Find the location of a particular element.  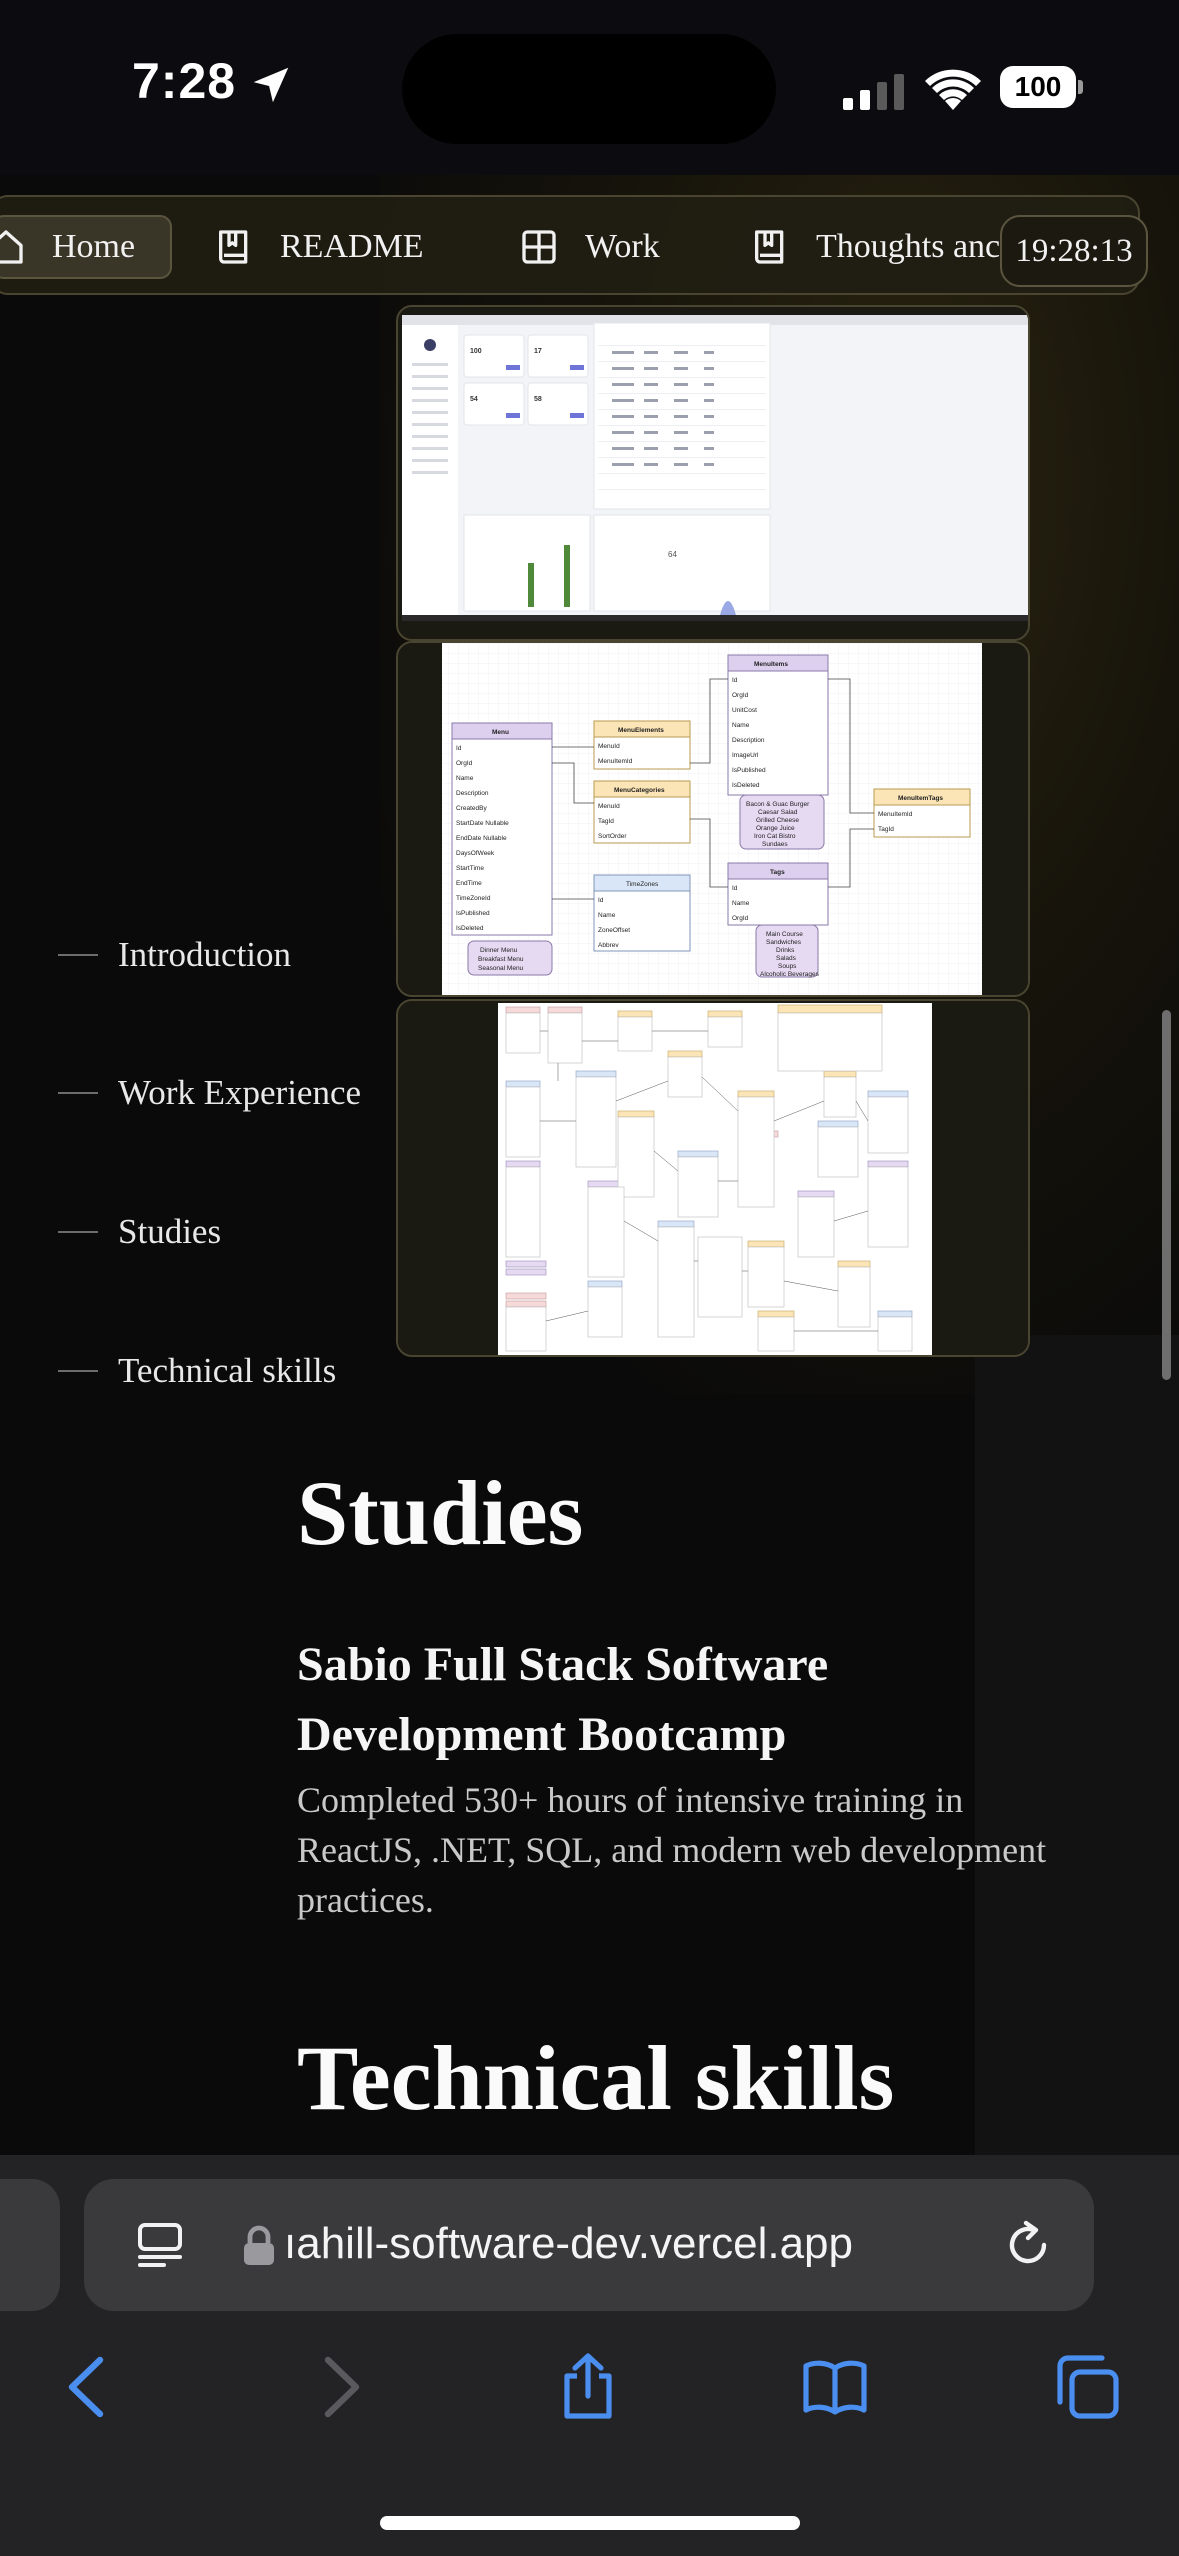

nav-item-work: Work is located at coordinates (589, 247).